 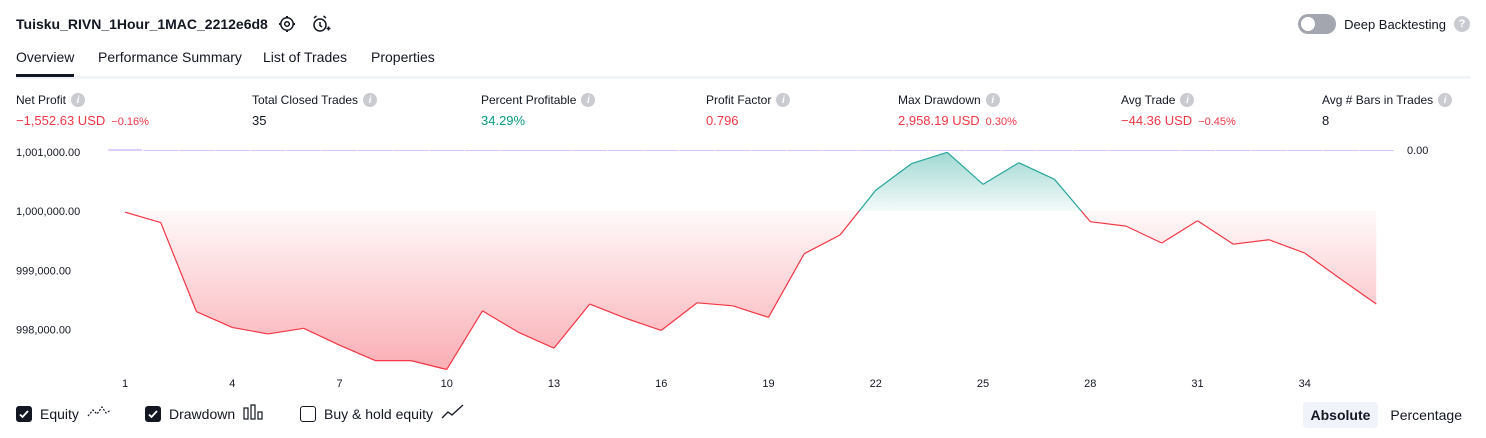 I want to click on metric-label: Percent Profitable, so click(x=529, y=100).